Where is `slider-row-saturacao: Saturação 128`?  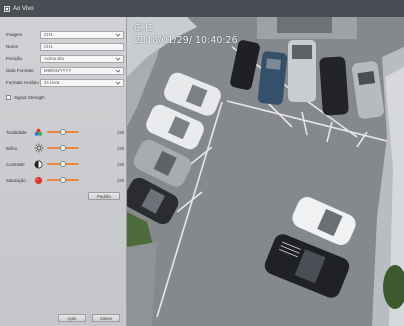 slider-row-saturacao: Saturação 128 is located at coordinates (65, 180).